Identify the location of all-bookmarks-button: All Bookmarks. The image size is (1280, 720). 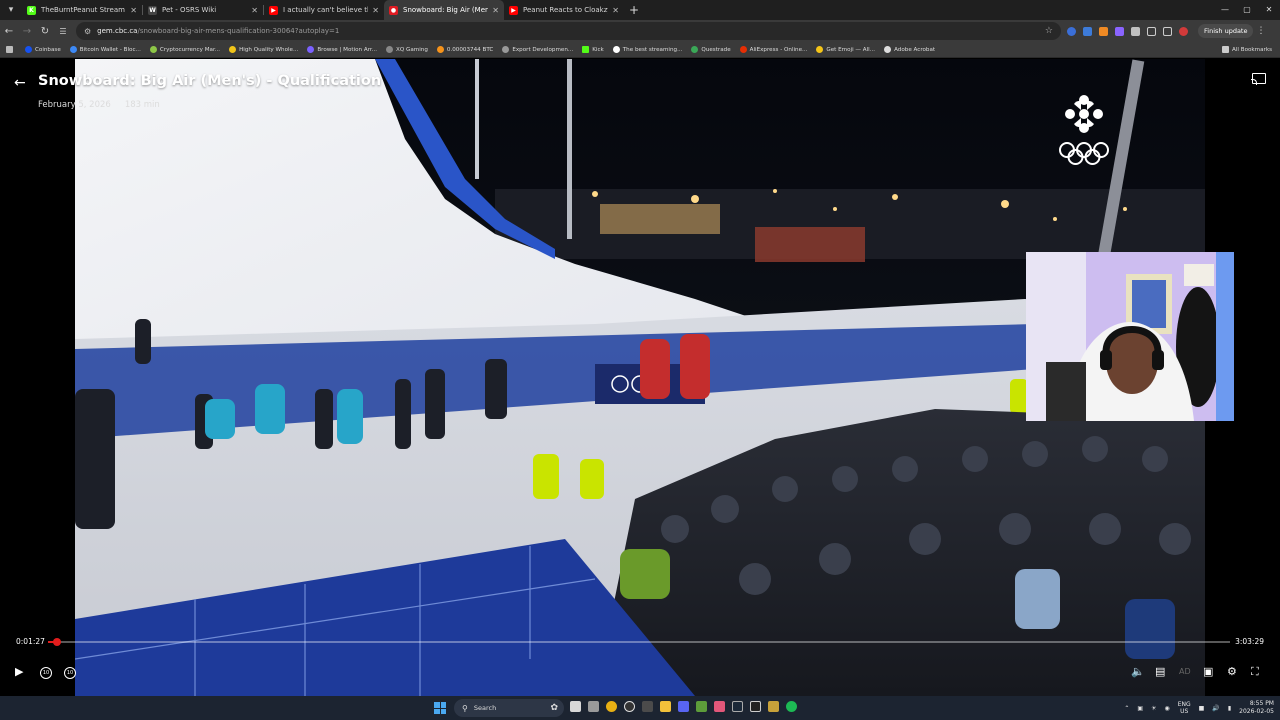
(1247, 49).